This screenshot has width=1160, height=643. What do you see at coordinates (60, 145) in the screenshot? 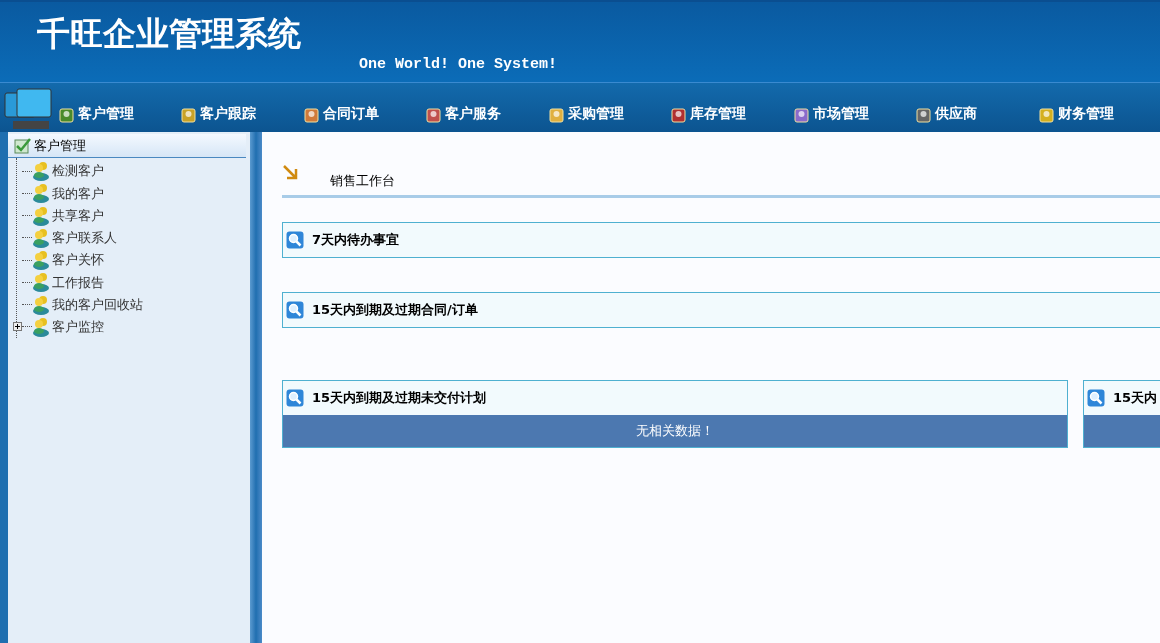
I see `sidebar-title: 客户管理` at bounding box center [60, 145].